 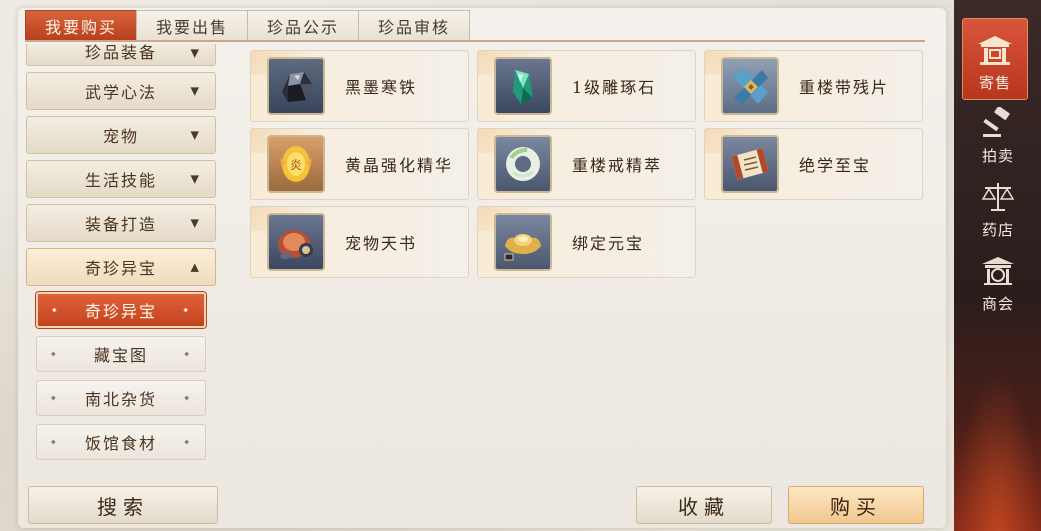 I want to click on category-equipment-forging: 装备打造 ▼, so click(x=121, y=223).